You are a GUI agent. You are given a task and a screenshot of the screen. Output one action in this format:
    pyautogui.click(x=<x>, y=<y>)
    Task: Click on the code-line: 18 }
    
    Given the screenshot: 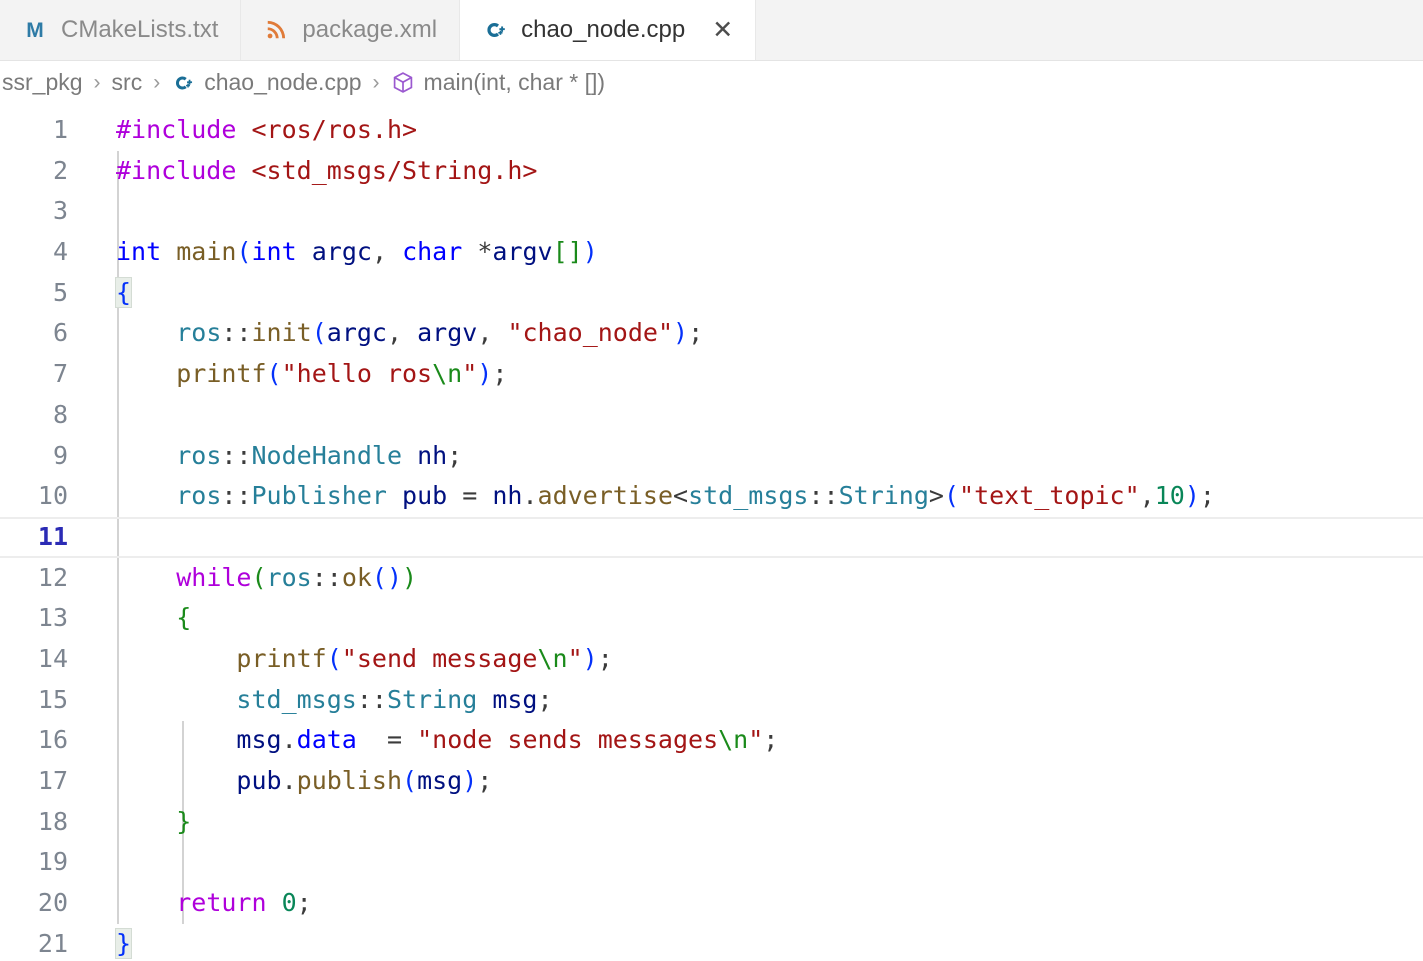 What is the action you would take?
    pyautogui.click(x=711, y=822)
    